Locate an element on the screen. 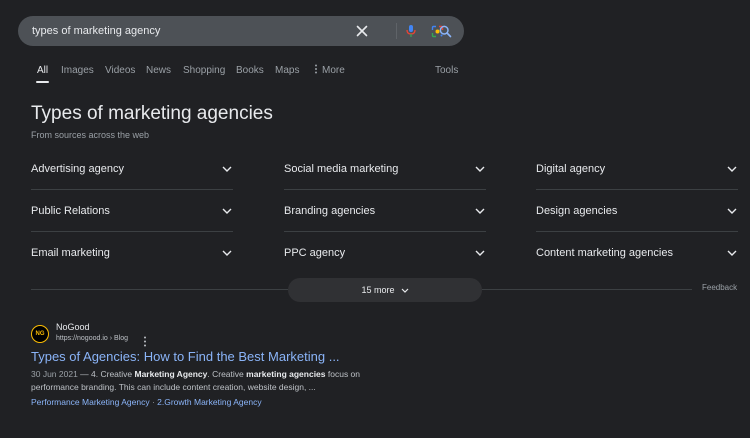 This screenshot has width=750, height=438. snippet-highlight: Marketing Agency is located at coordinates (171, 374).